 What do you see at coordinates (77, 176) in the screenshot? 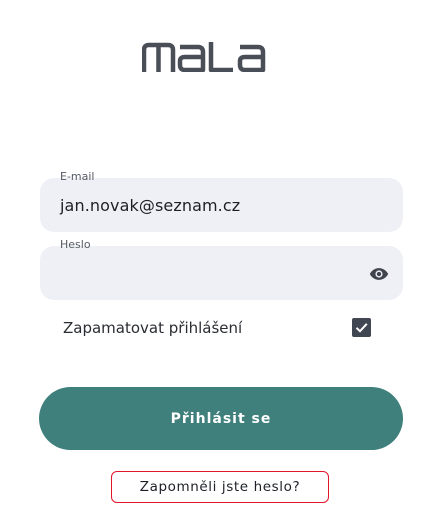
I see `email-label: E-mail` at bounding box center [77, 176].